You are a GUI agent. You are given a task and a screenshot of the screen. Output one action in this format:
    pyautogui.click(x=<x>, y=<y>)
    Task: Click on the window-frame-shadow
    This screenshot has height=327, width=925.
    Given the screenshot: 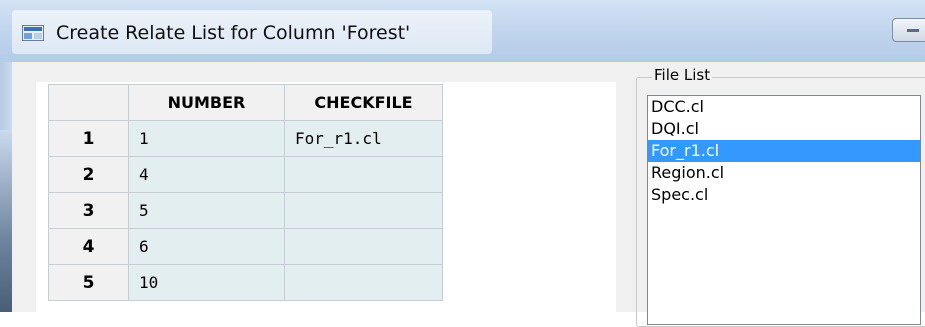 What is the action you would take?
    pyautogui.click(x=6, y=221)
    